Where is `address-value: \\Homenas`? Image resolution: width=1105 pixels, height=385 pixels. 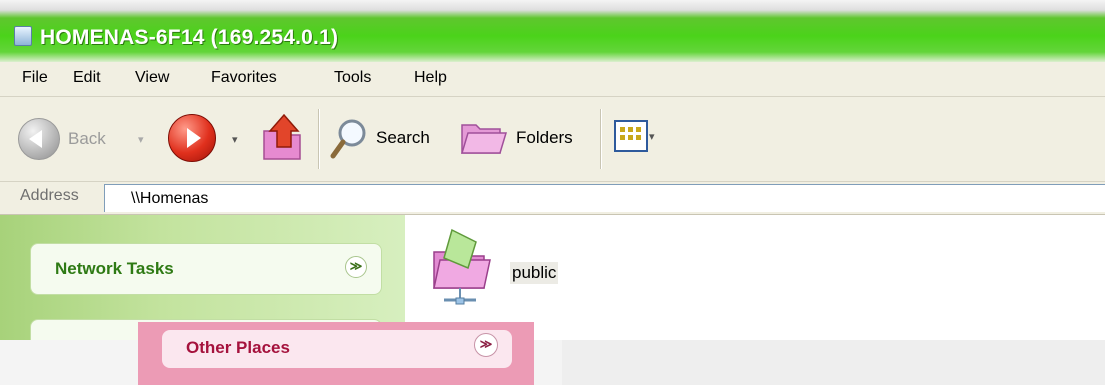
address-value: \\Homenas is located at coordinates (170, 198).